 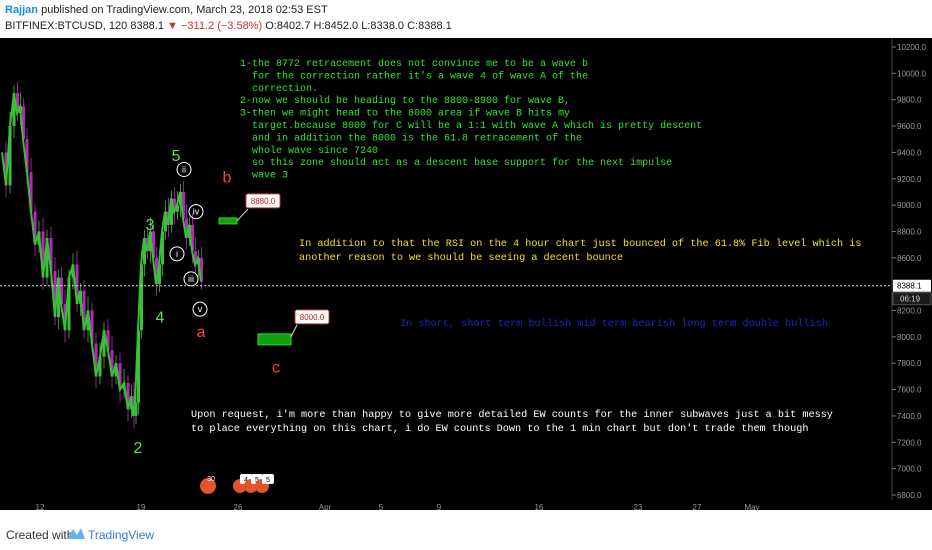 What do you see at coordinates (211, 479) in the screenshot?
I see `event-marker-label: 30` at bounding box center [211, 479].